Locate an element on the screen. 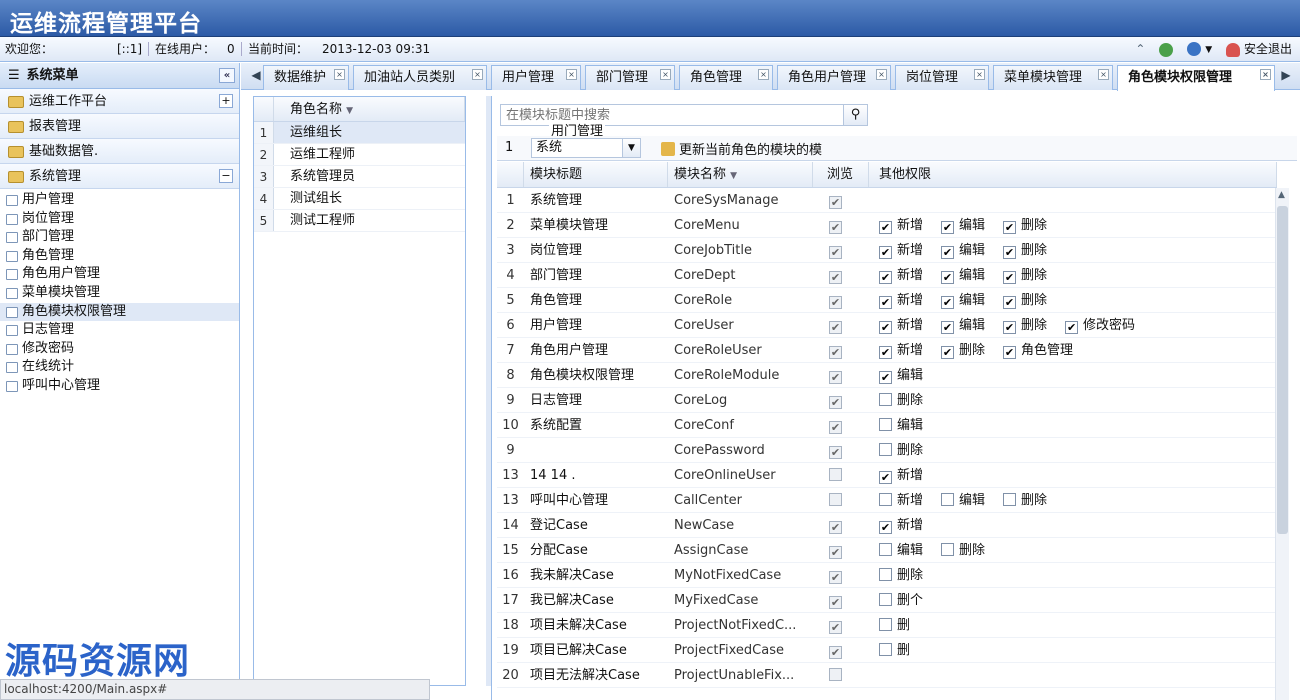 This screenshot has width=1300, height=700. vertical-scrollbar: ▲ is located at coordinates (1282, 444).